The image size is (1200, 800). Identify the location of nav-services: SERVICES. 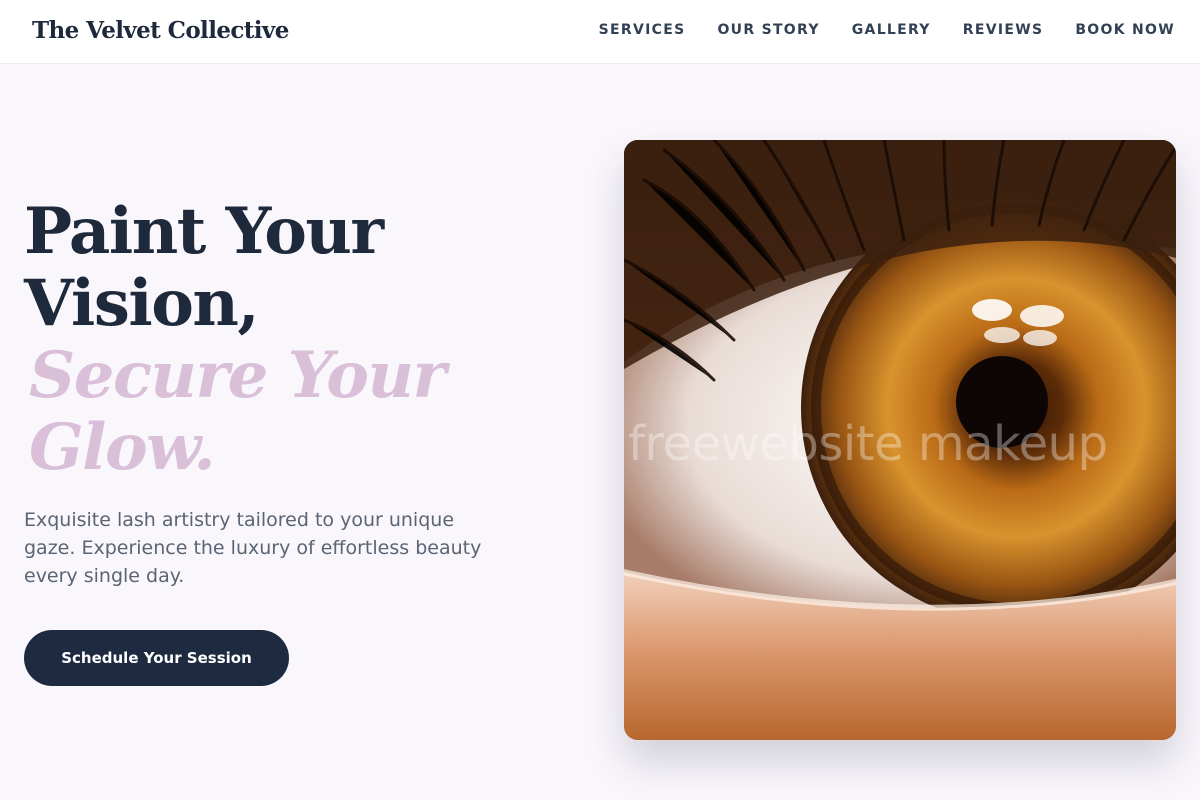
(642, 30).